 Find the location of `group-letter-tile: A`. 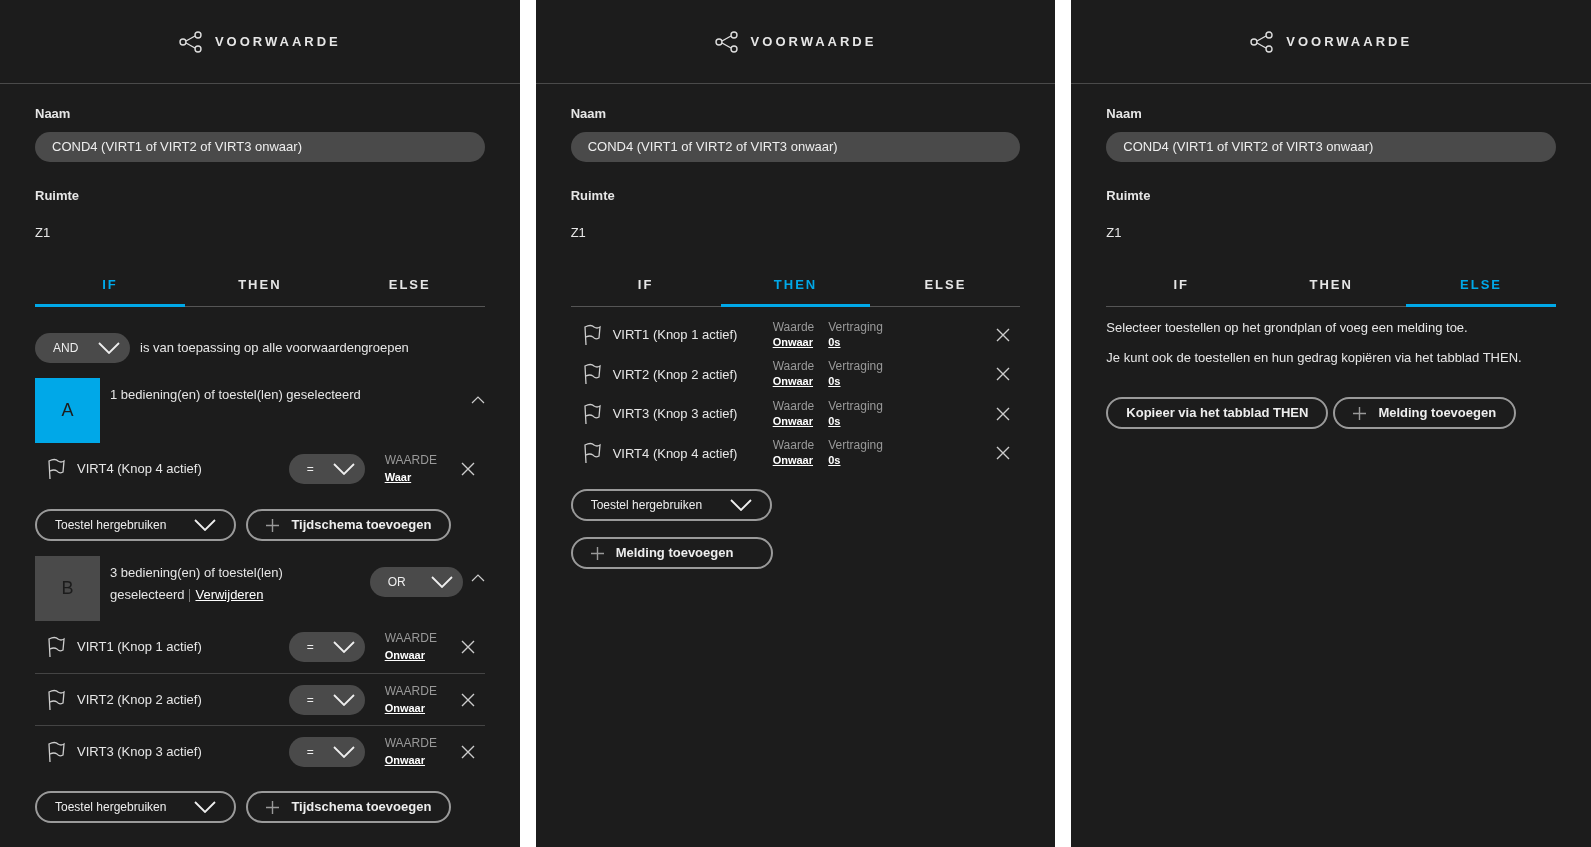

group-letter-tile: A is located at coordinates (67, 410).